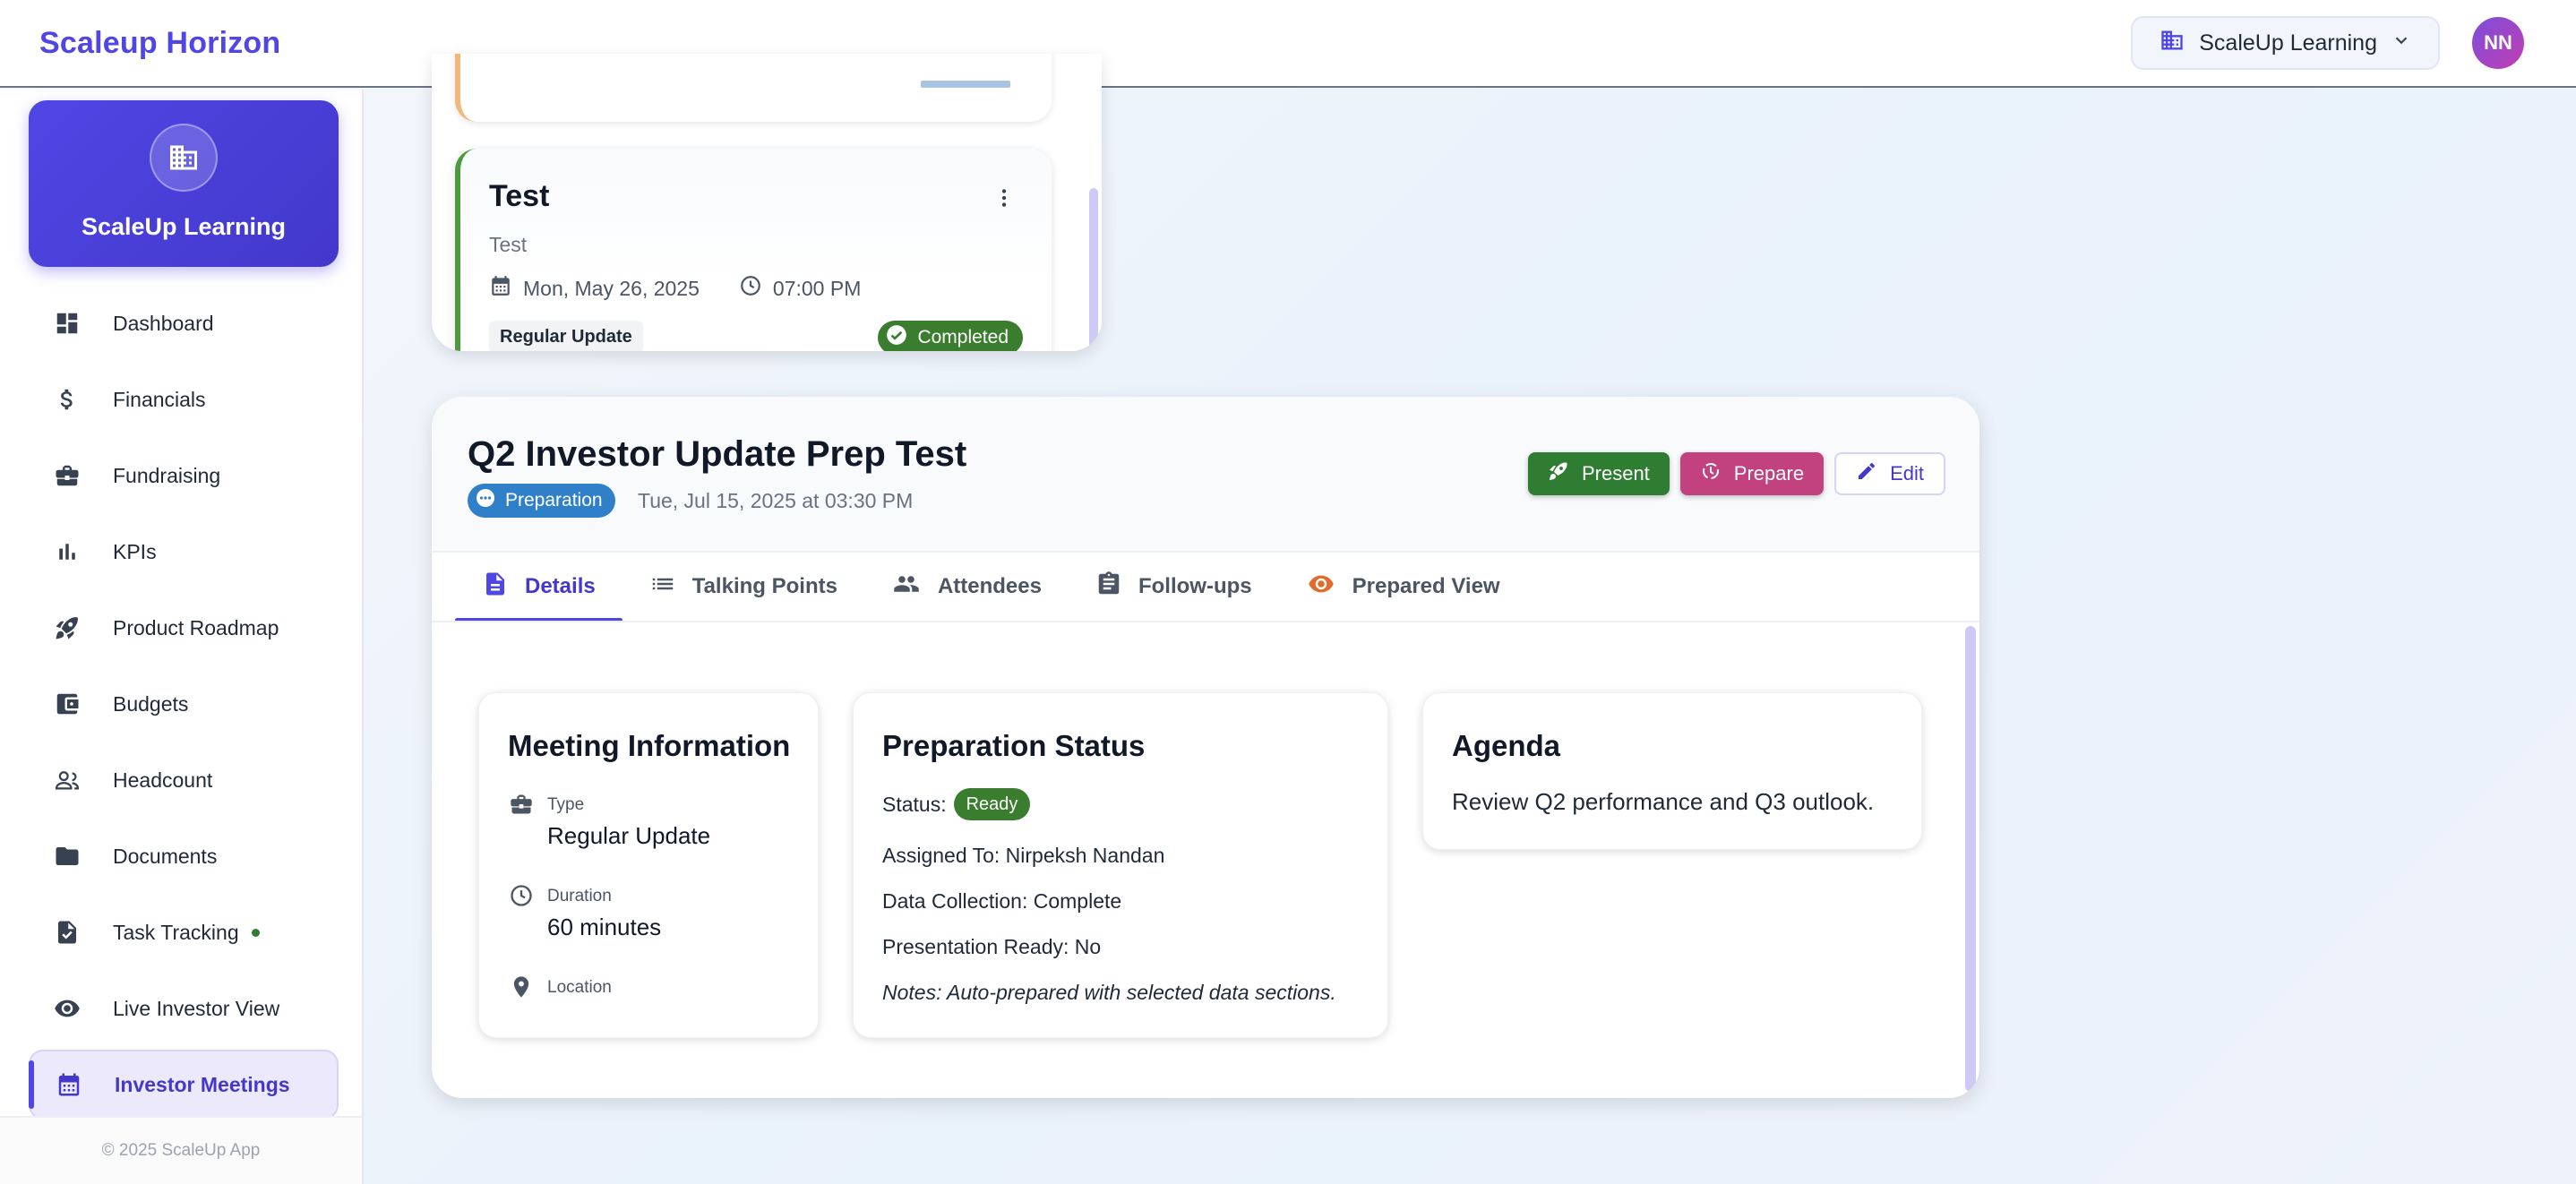 This screenshot has width=2576, height=1184. What do you see at coordinates (67, 323) in the screenshot?
I see `dashboard-icon` at bounding box center [67, 323].